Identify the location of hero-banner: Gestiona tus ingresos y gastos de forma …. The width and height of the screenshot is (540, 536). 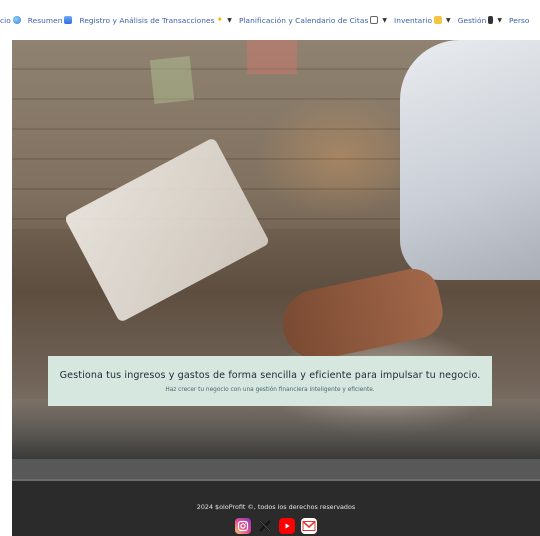
(270, 381).